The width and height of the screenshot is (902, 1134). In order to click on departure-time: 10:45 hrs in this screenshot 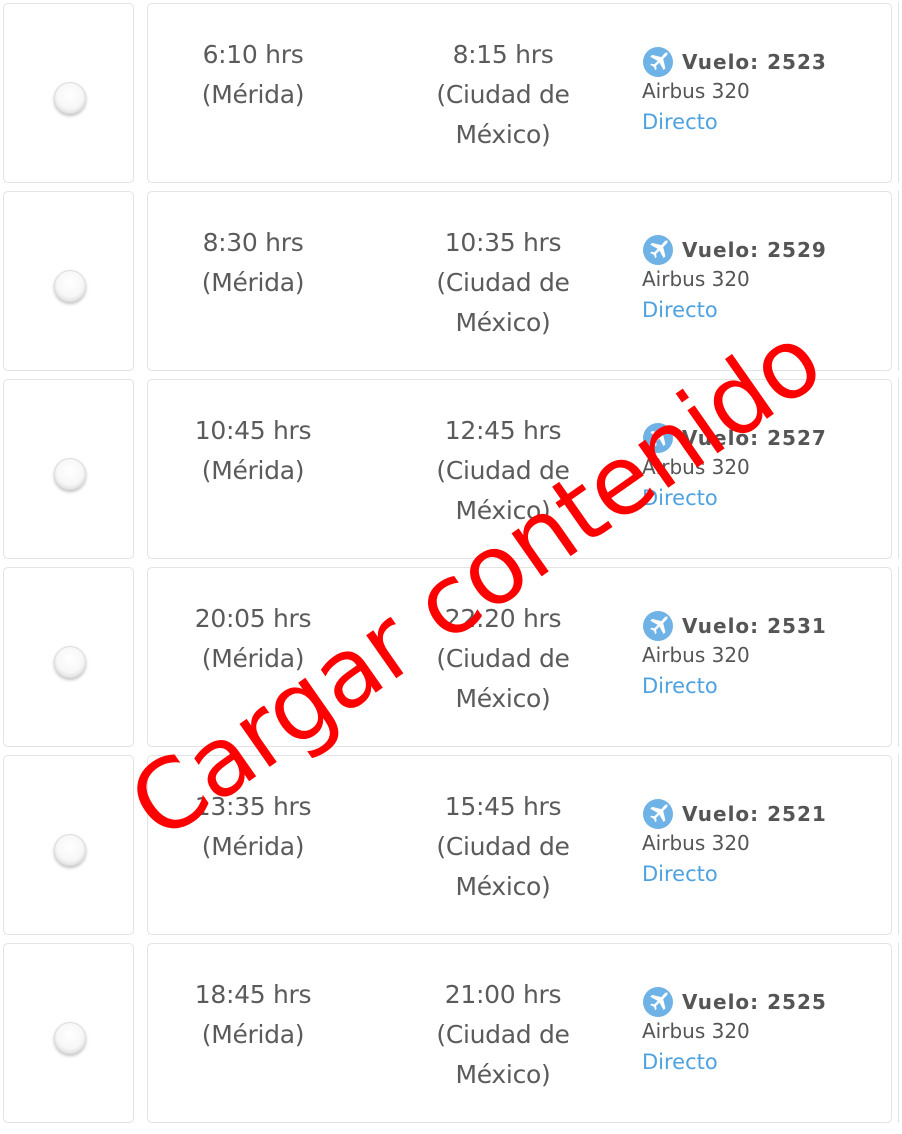, I will do `click(253, 430)`.